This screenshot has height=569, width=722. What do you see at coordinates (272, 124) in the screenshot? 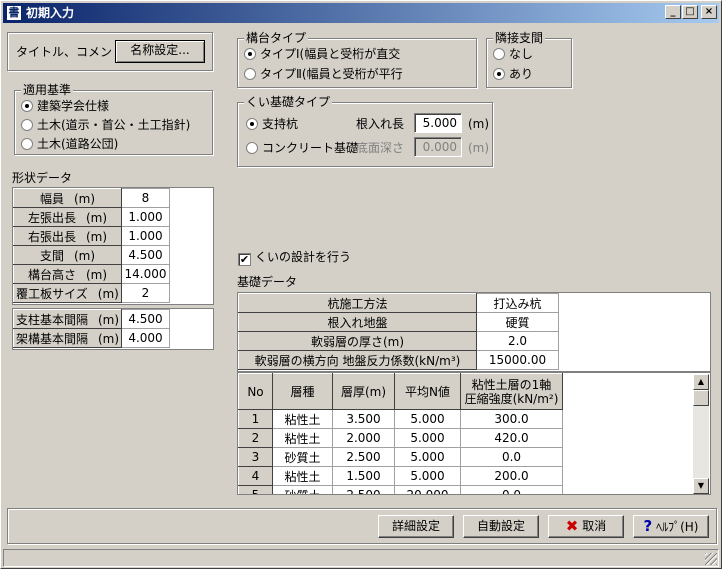
I see `pile-type-option-0: 支持杭` at bounding box center [272, 124].